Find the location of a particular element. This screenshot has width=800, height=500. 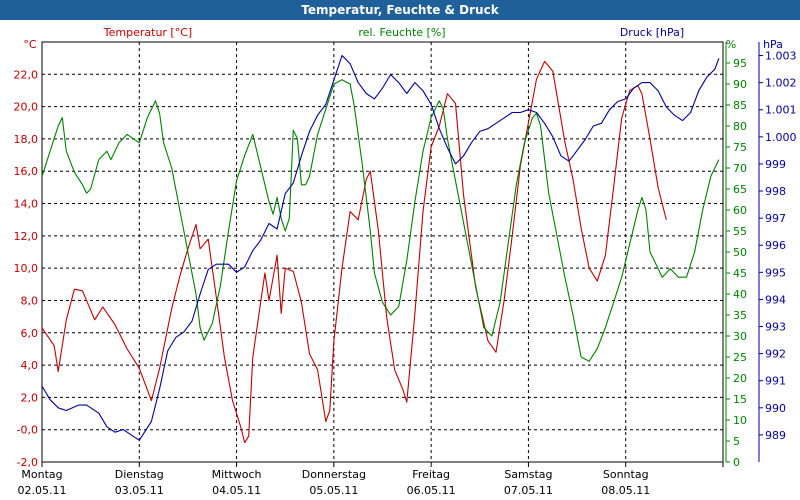

pressure-tick-label: 997 is located at coordinates (775, 218).